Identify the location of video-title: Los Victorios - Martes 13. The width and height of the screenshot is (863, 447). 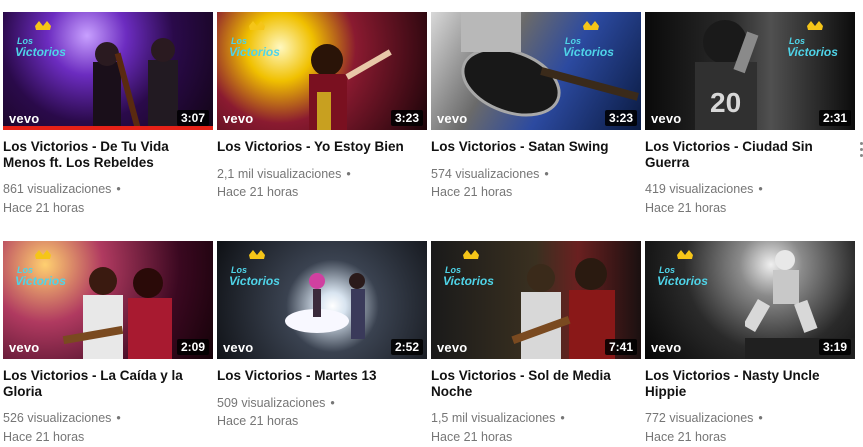
(317, 376).